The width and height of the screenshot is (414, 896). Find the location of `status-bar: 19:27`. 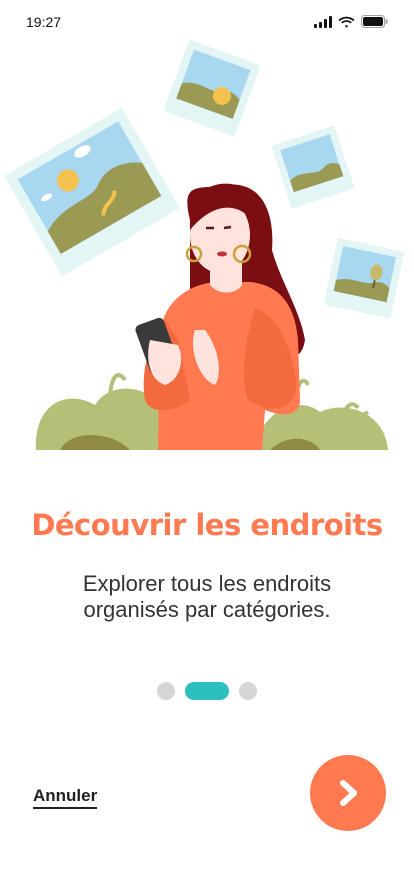

status-bar: 19:27 is located at coordinates (207, 22).